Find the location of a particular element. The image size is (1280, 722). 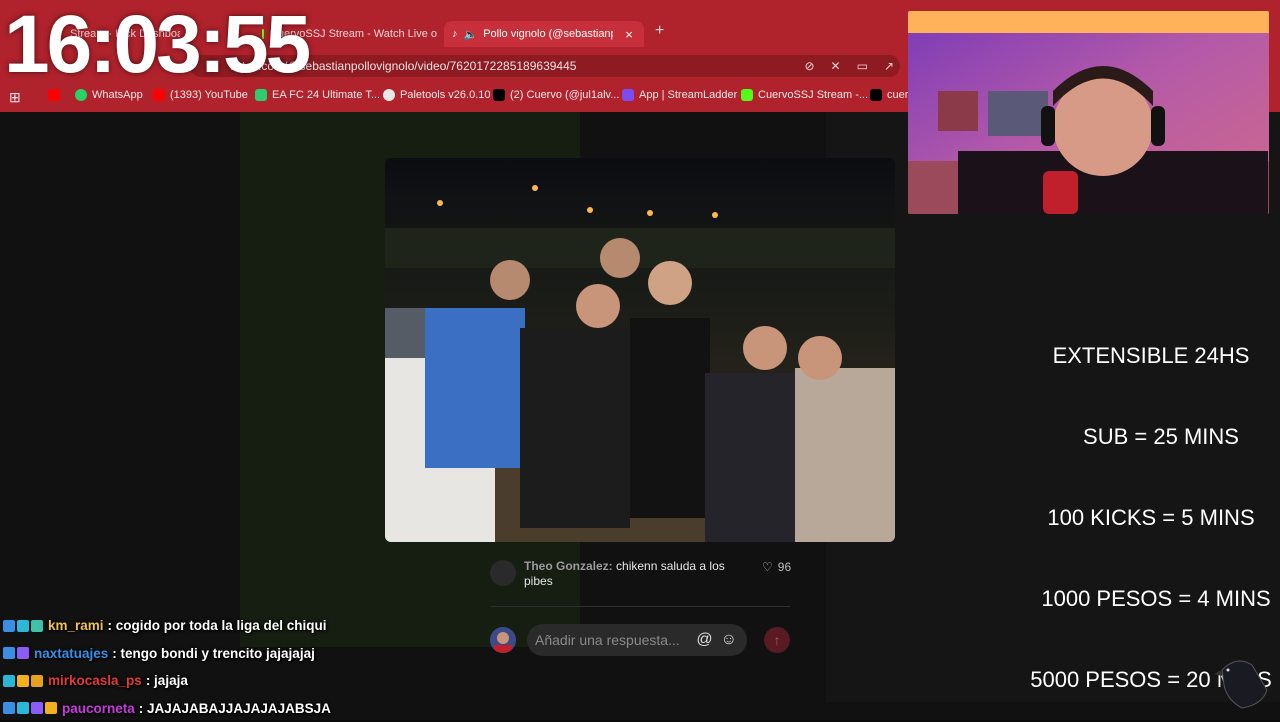

user-avatar-image is located at coordinates (503, 640).